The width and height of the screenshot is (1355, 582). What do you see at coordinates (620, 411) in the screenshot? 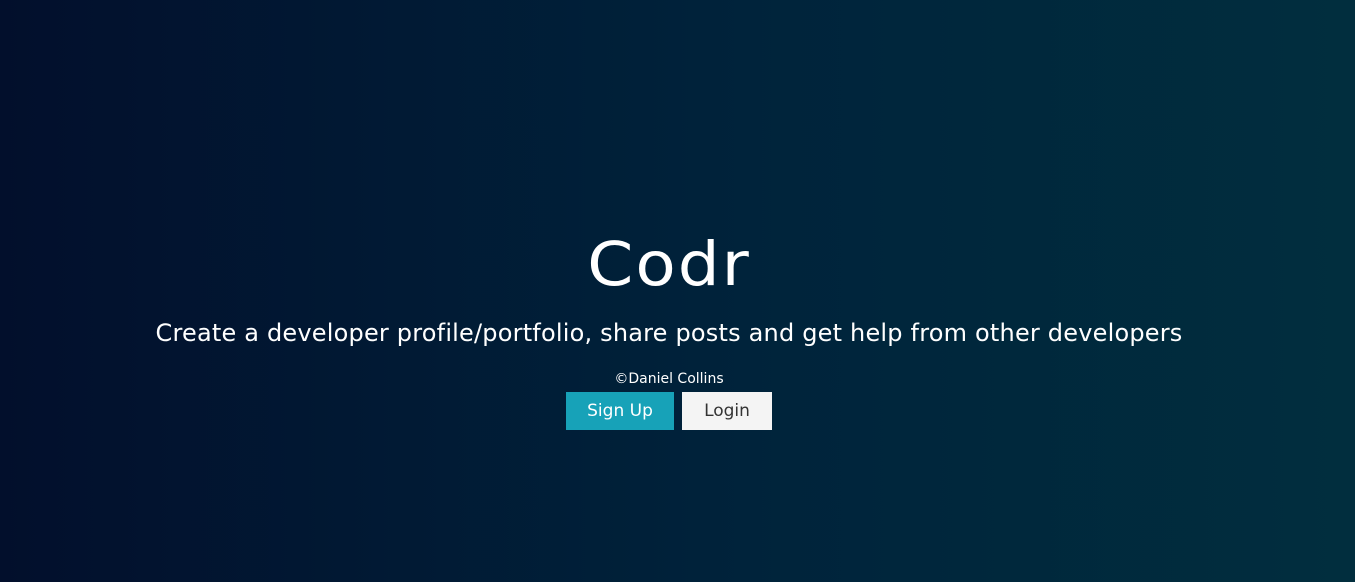
I see `sign-up-button: Sign Up` at bounding box center [620, 411].